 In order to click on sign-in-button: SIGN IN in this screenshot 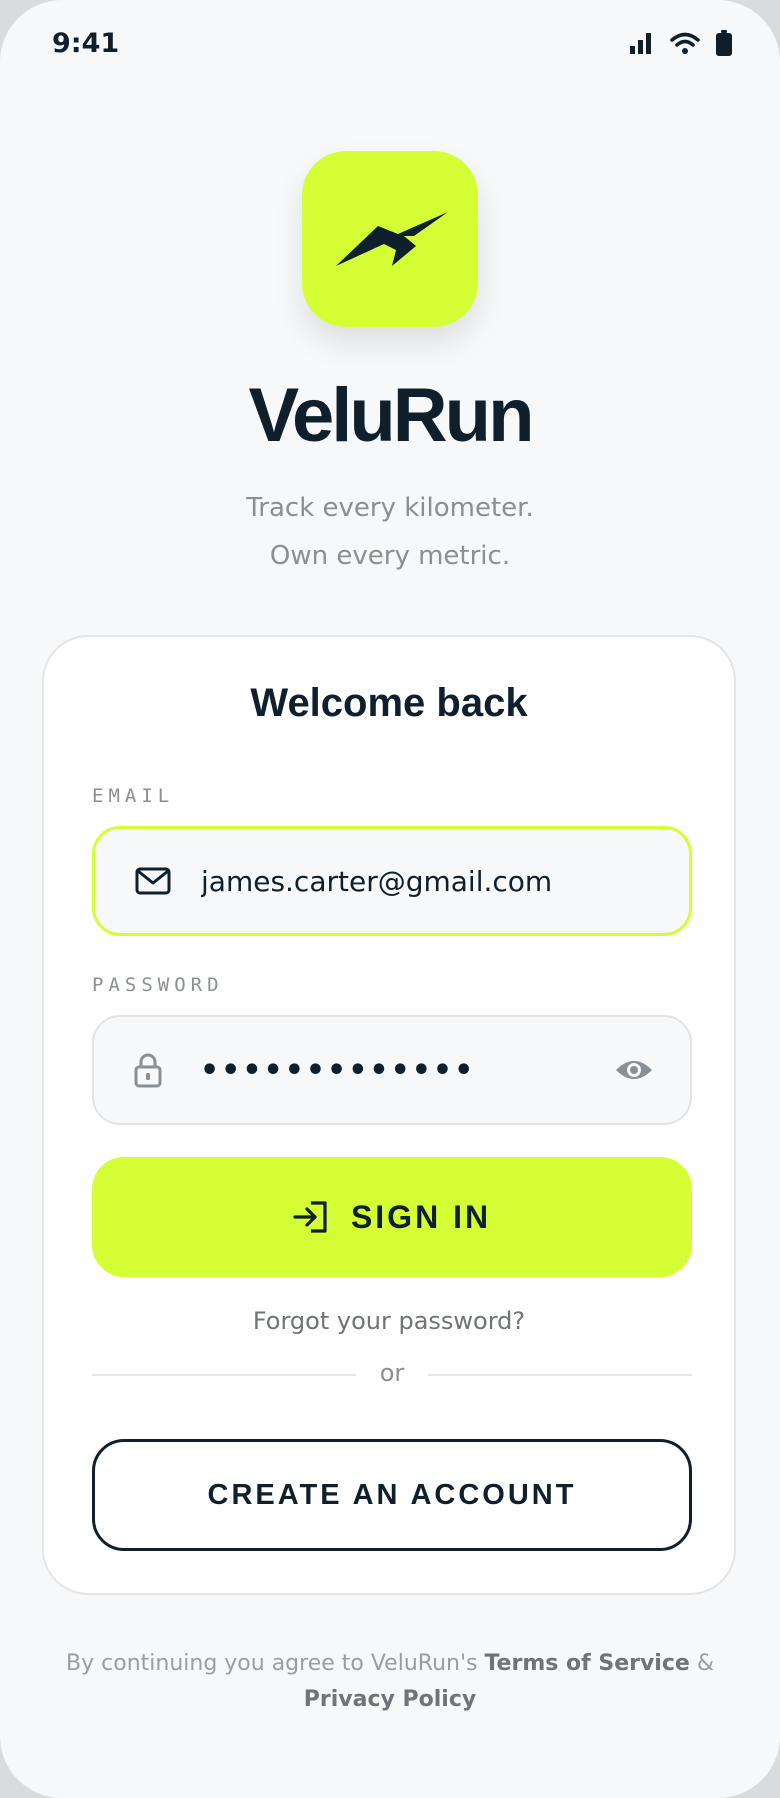, I will do `click(392, 1217)`.